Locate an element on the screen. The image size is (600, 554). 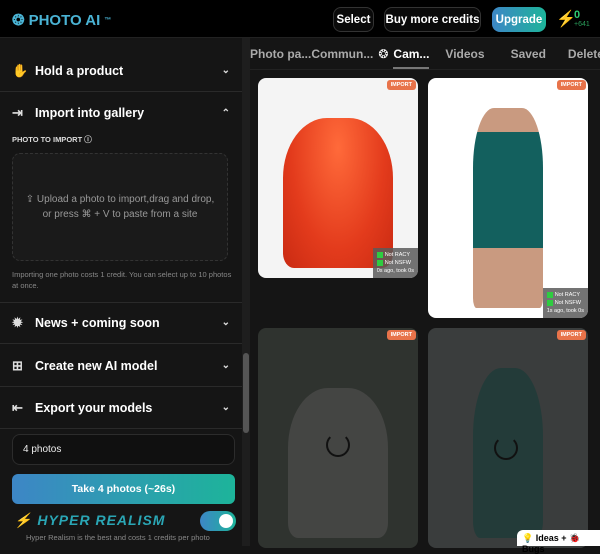
photo-meta: Not RACY Not NSFW 1s ago, took 0s is located at coordinates (565, 303).